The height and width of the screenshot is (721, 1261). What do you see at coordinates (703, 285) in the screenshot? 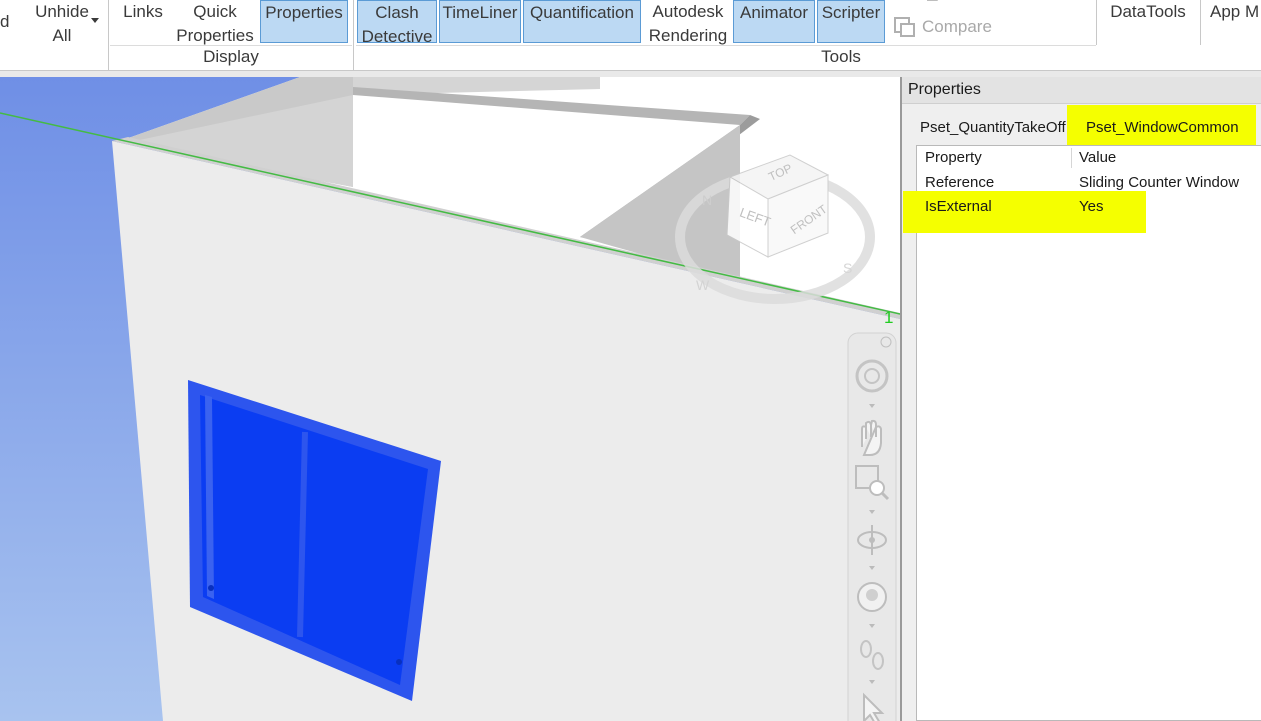
I see `compass-w-label: W` at bounding box center [703, 285].